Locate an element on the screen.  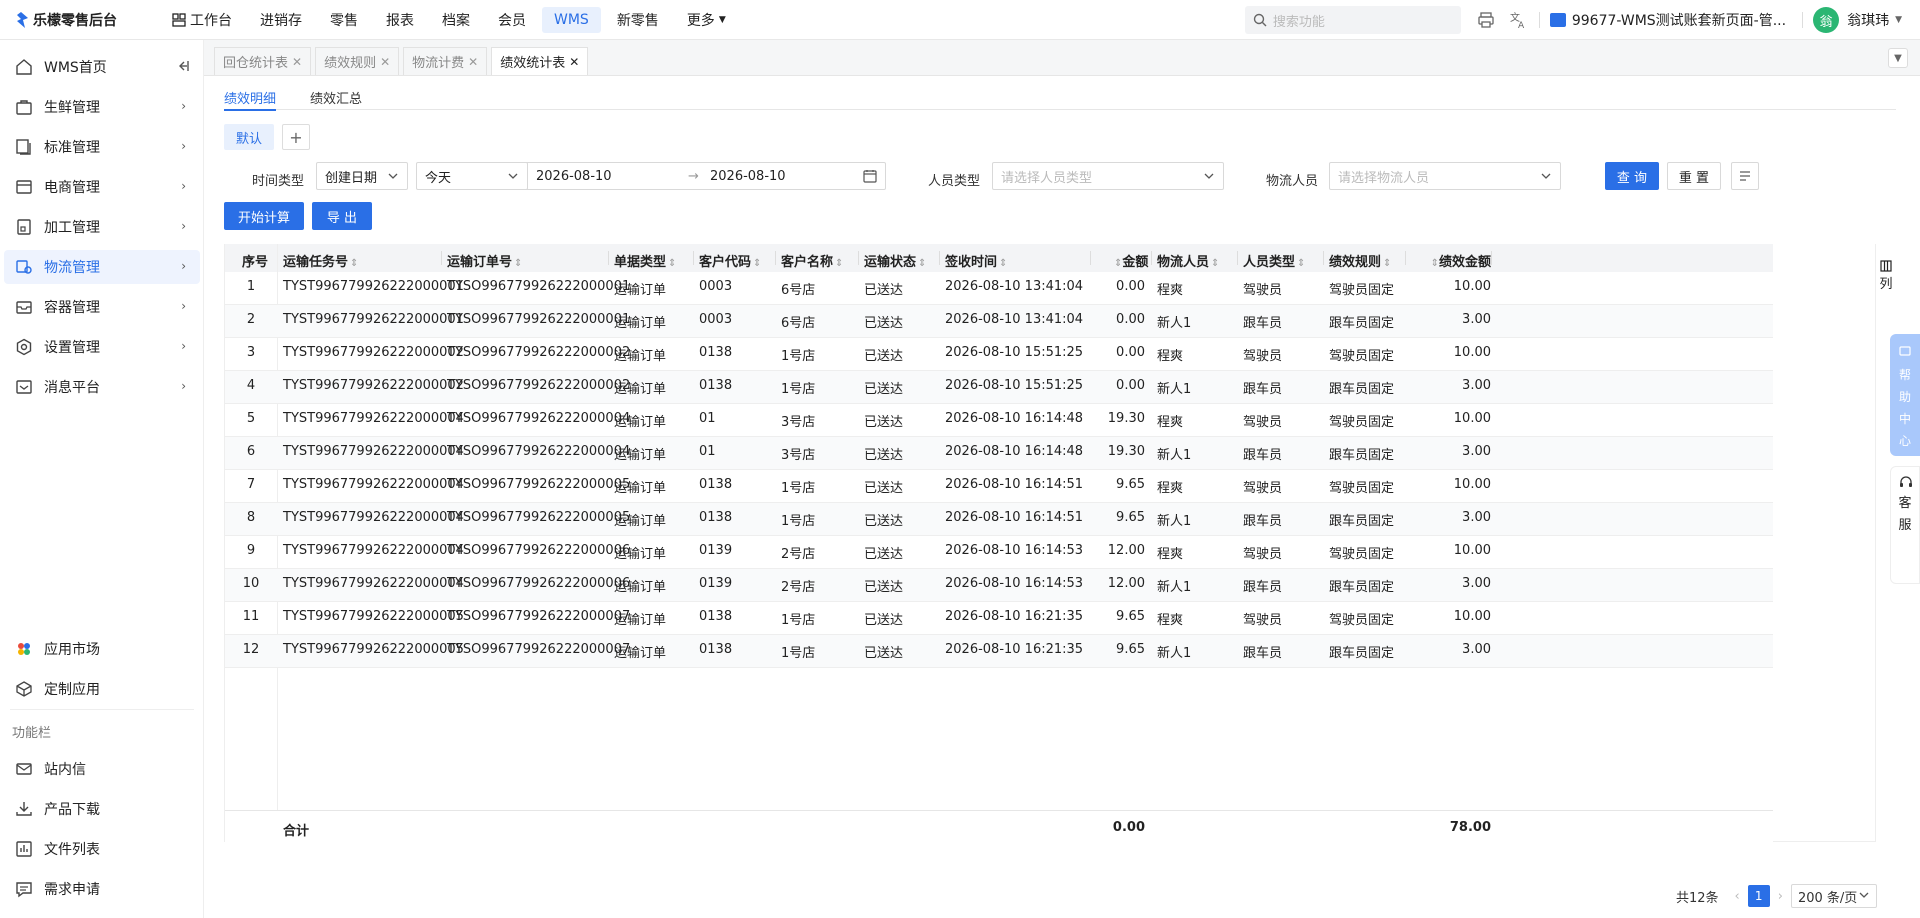
col-header-person: 物流人员 ⇕ is located at coordinates (1188, 260).